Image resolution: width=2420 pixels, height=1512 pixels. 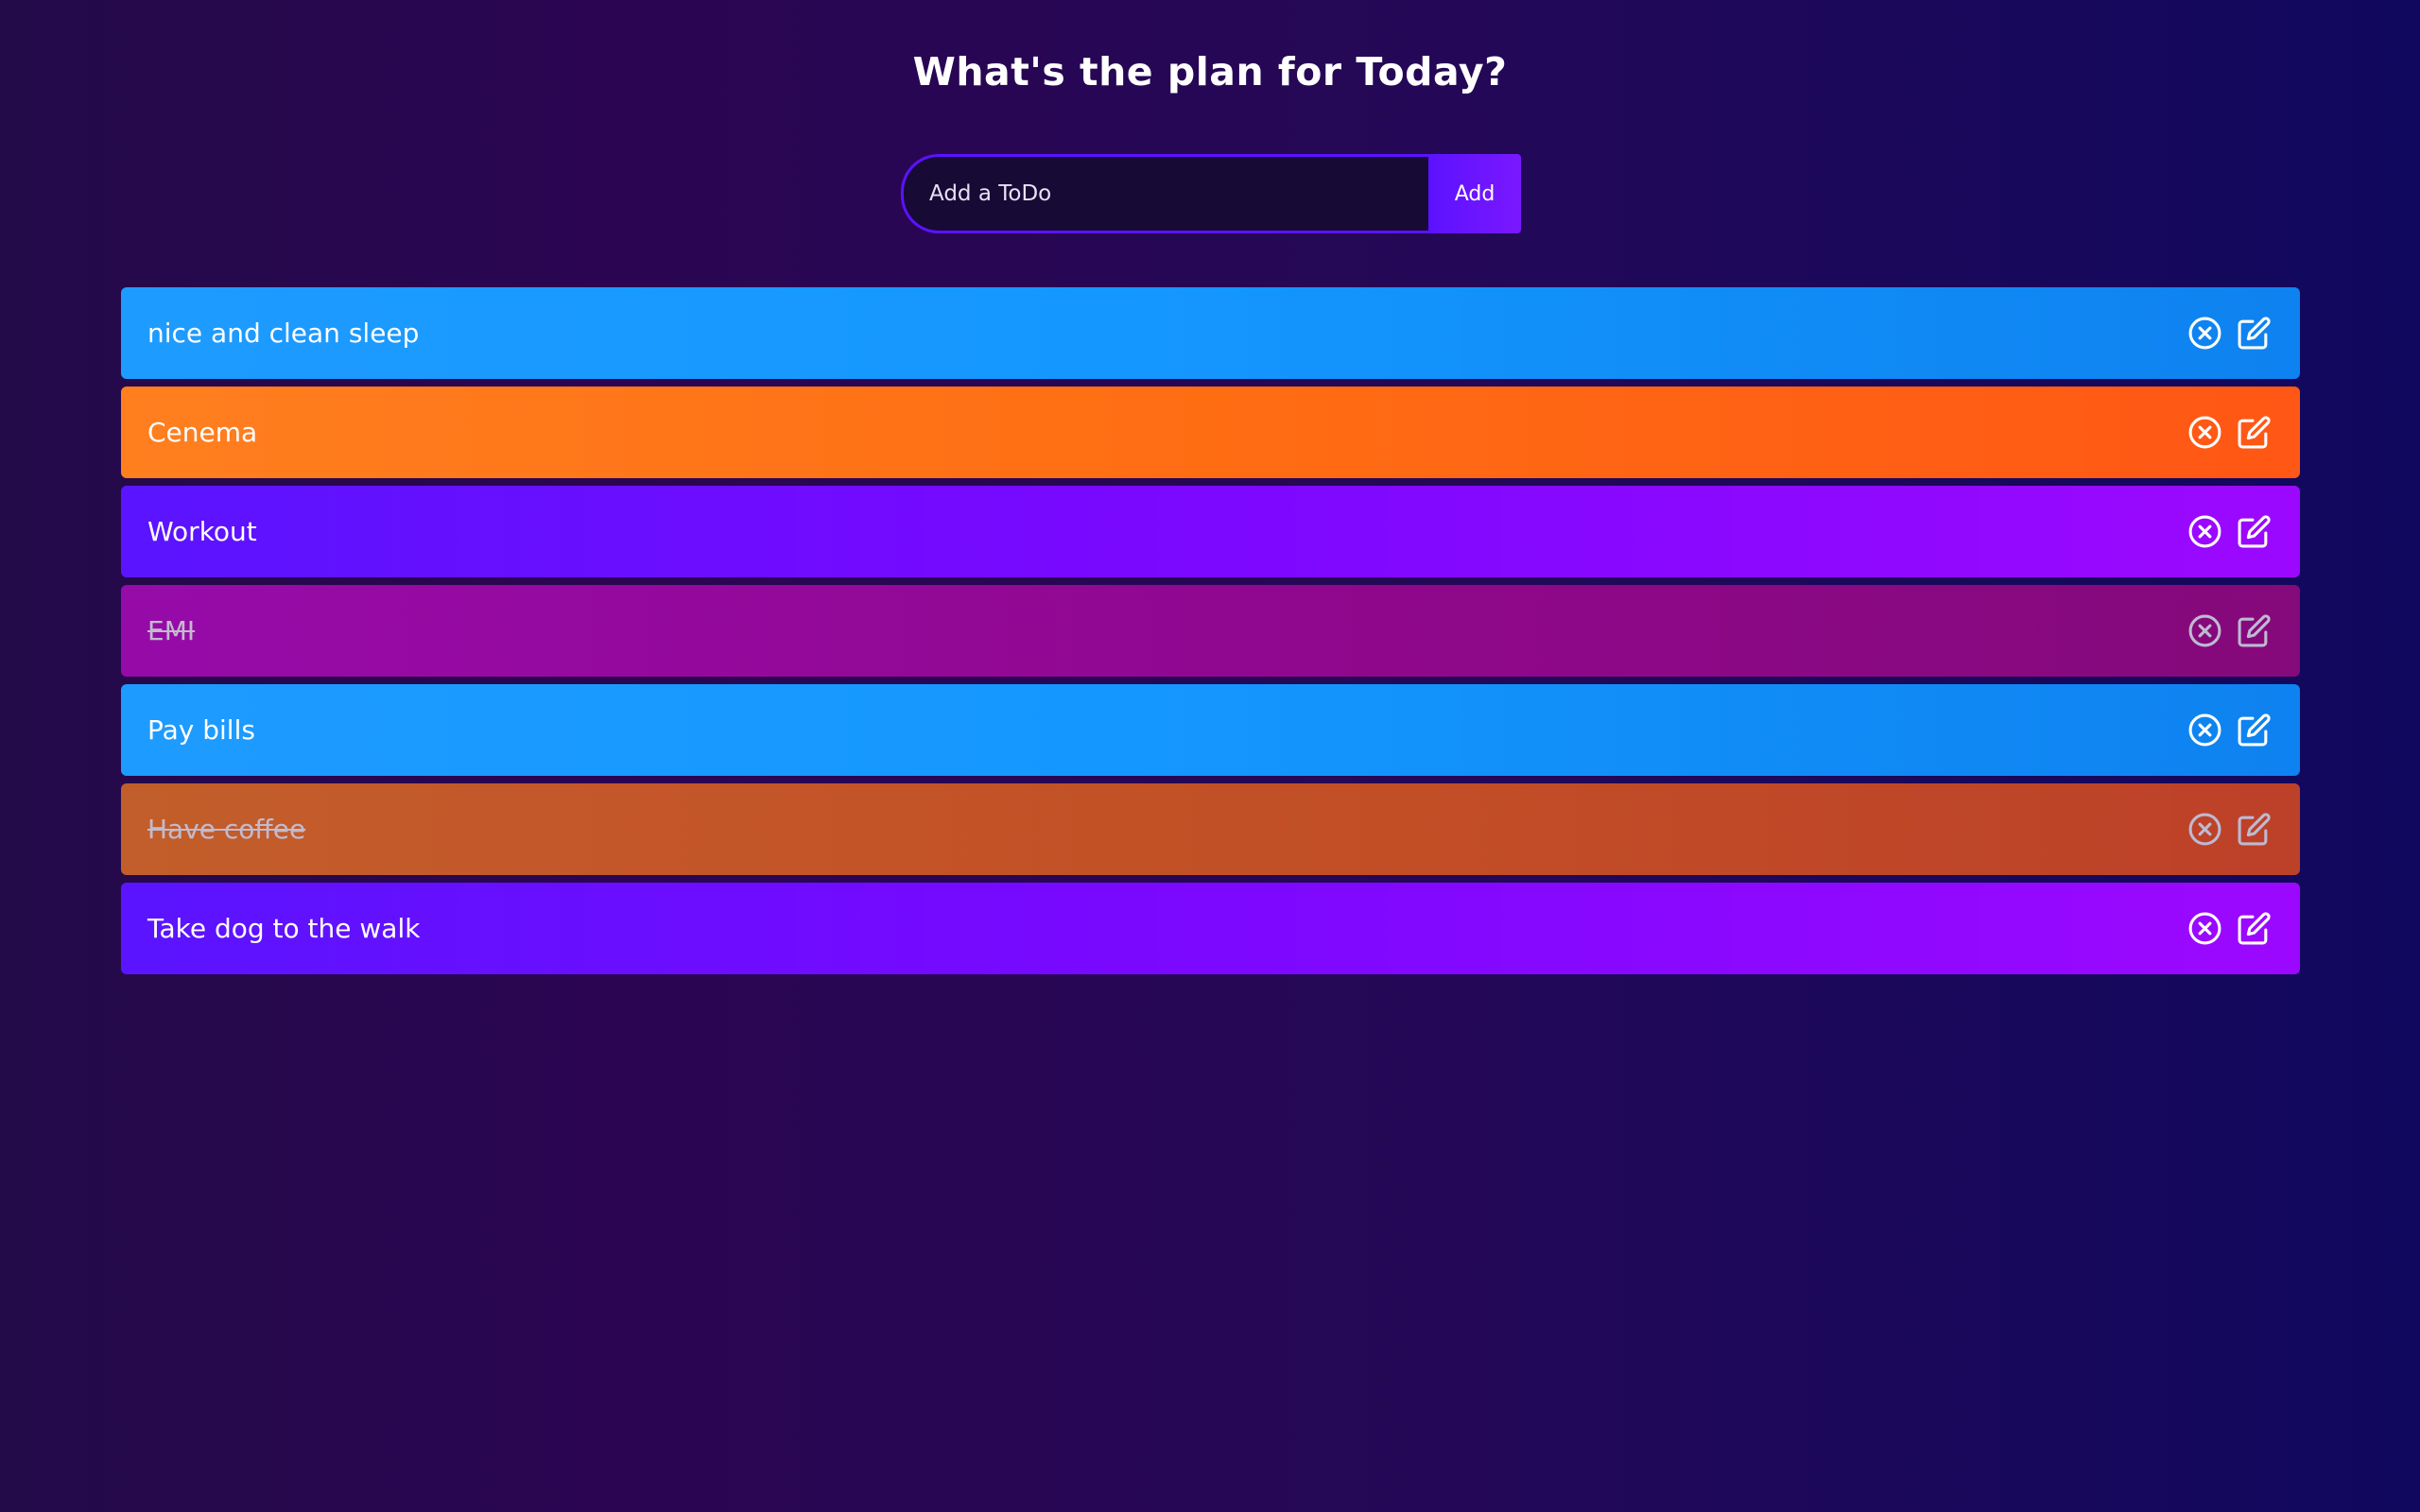 What do you see at coordinates (226, 829) in the screenshot?
I see `todo-text: Have coffee` at bounding box center [226, 829].